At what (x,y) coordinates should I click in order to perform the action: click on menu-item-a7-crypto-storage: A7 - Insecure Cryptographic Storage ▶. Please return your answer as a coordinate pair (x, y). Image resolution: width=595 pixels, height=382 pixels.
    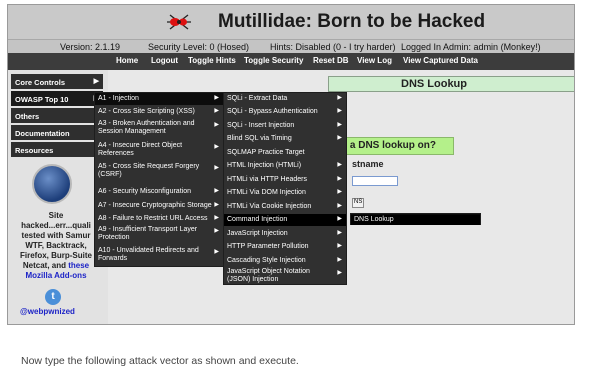
    Looking at the image, I should click on (159, 206).